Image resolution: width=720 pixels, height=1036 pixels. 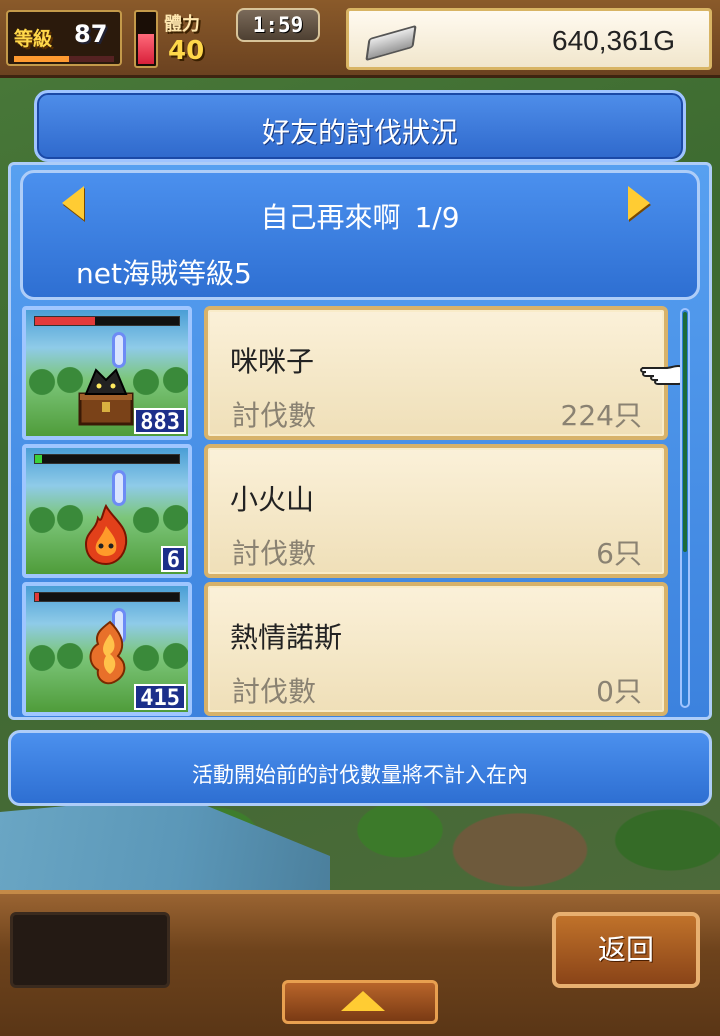 I want to click on stamina-label: 體力, so click(x=182, y=24).